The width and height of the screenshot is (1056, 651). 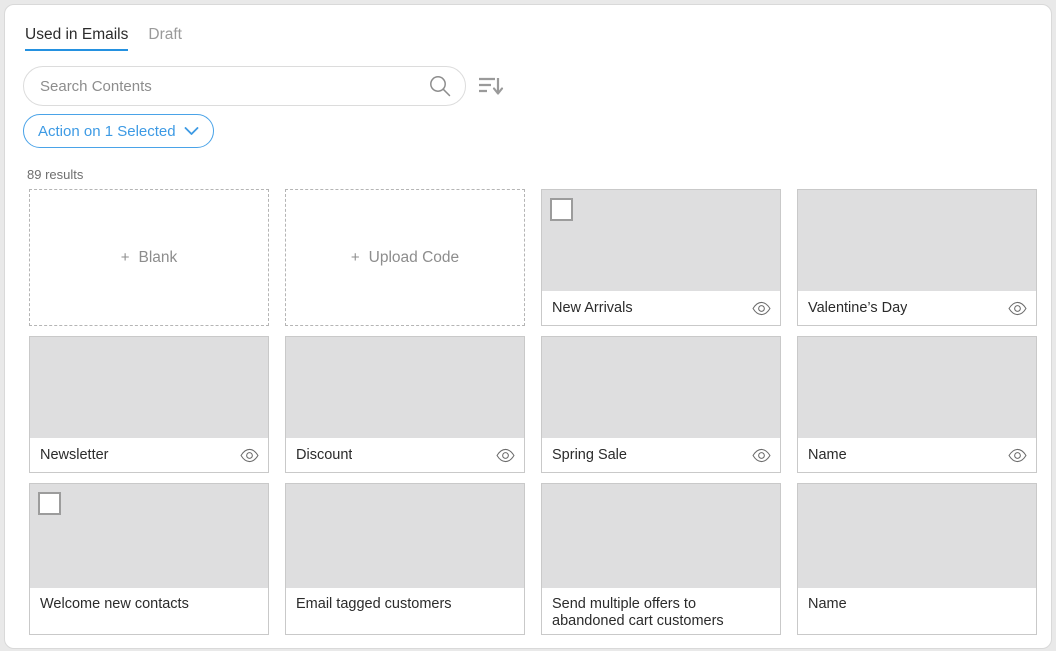 I want to click on search-input, so click(x=244, y=86).